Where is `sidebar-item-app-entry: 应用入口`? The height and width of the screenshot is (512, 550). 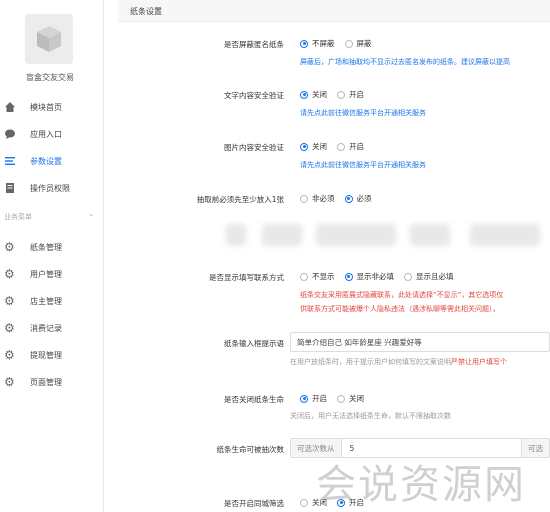
sidebar-item-app-entry: 应用入口 is located at coordinates (52, 134).